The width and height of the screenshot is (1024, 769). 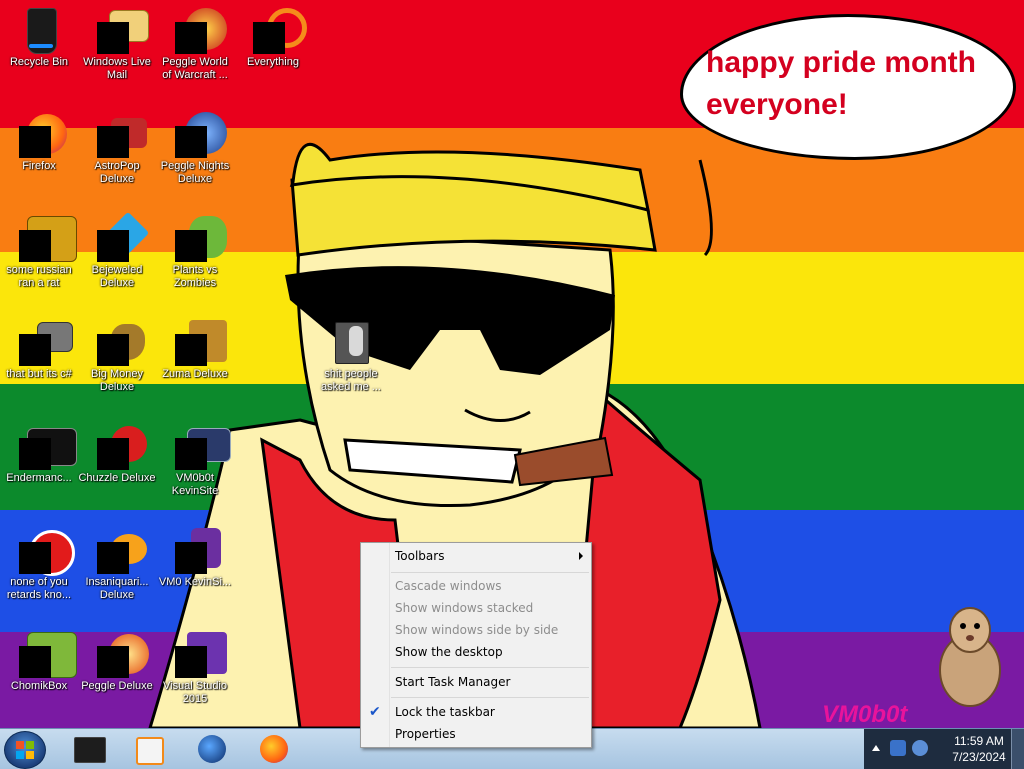 I want to click on money-bag-icon, so click(x=119, y=342).